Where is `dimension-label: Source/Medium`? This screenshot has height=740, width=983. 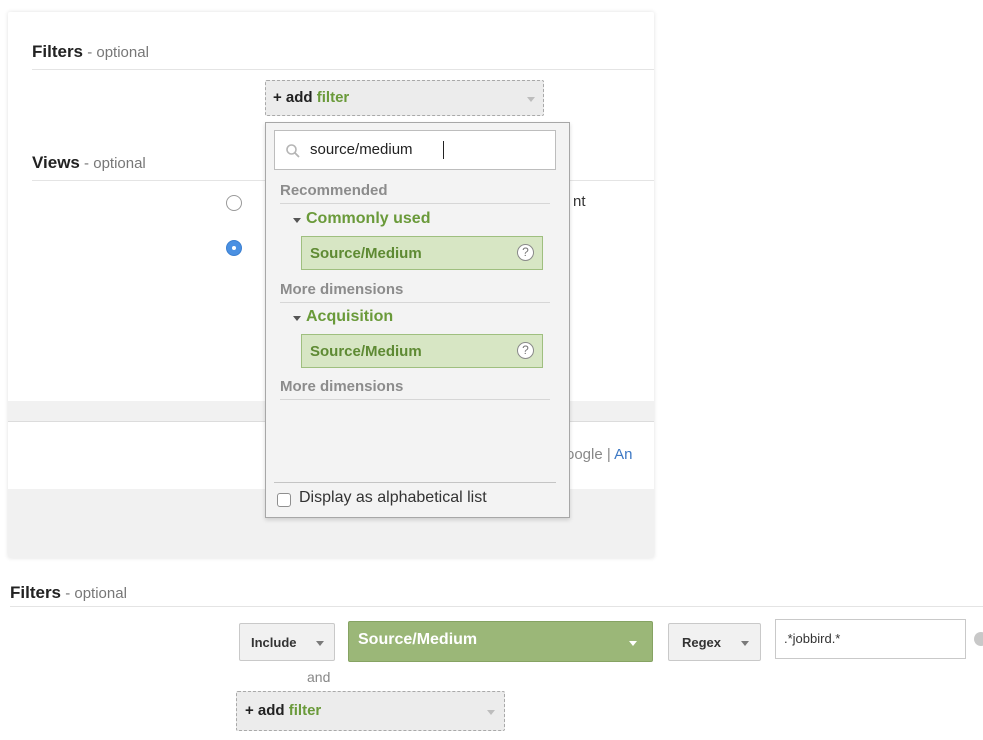
dimension-label: Source/Medium is located at coordinates (418, 639).